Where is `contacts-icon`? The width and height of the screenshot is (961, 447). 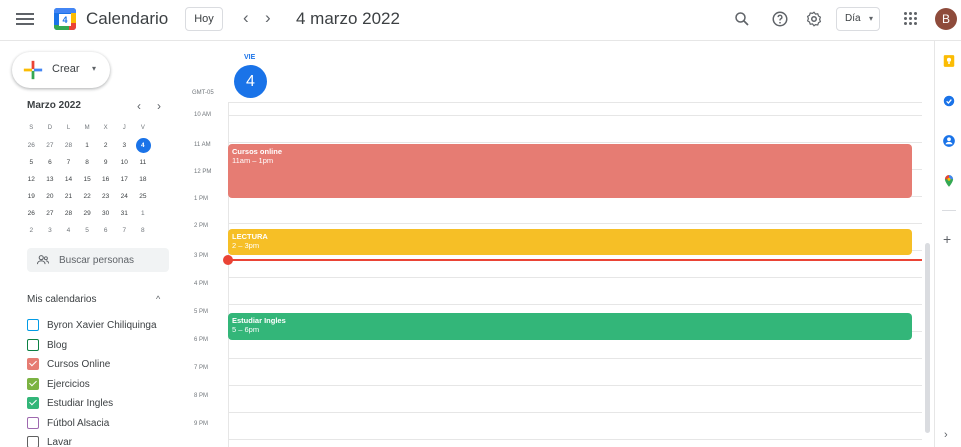 contacts-icon is located at coordinates (949, 141).